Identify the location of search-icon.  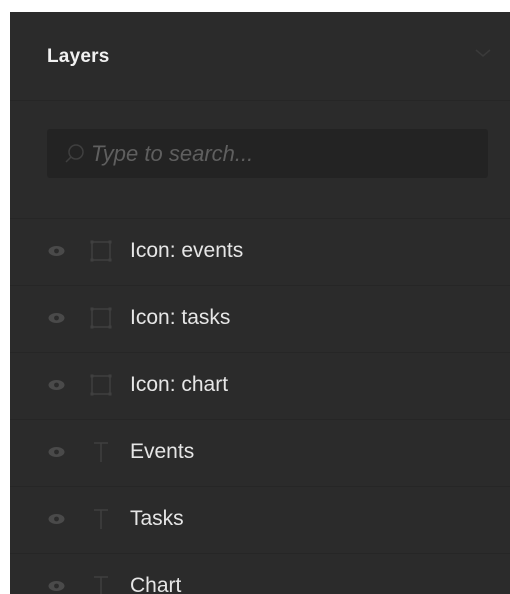
(74, 153).